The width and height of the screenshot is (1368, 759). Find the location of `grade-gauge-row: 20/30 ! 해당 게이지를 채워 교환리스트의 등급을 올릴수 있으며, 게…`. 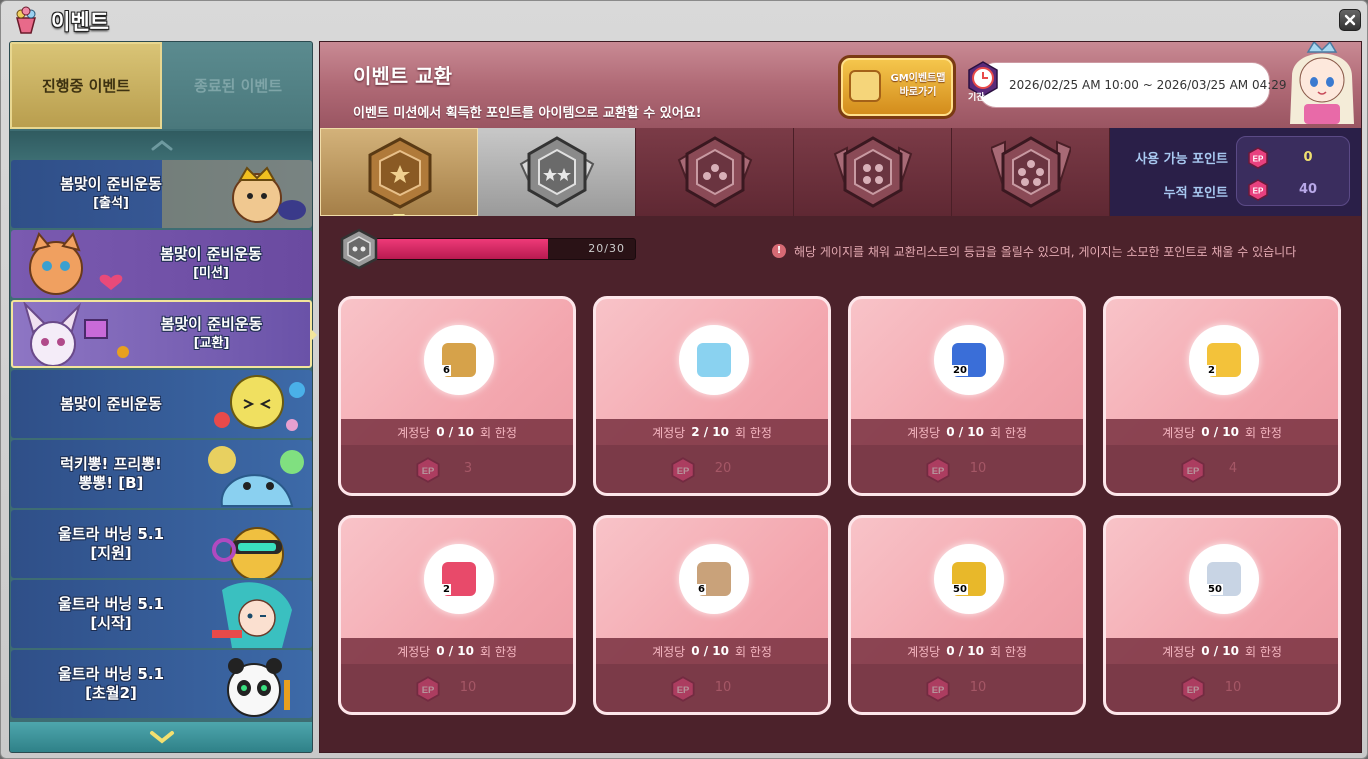

grade-gauge-row: 20/30 ! 해당 게이지를 채워 교환리스트의 등급을 올릴수 있으며, 게… is located at coordinates (840, 245).